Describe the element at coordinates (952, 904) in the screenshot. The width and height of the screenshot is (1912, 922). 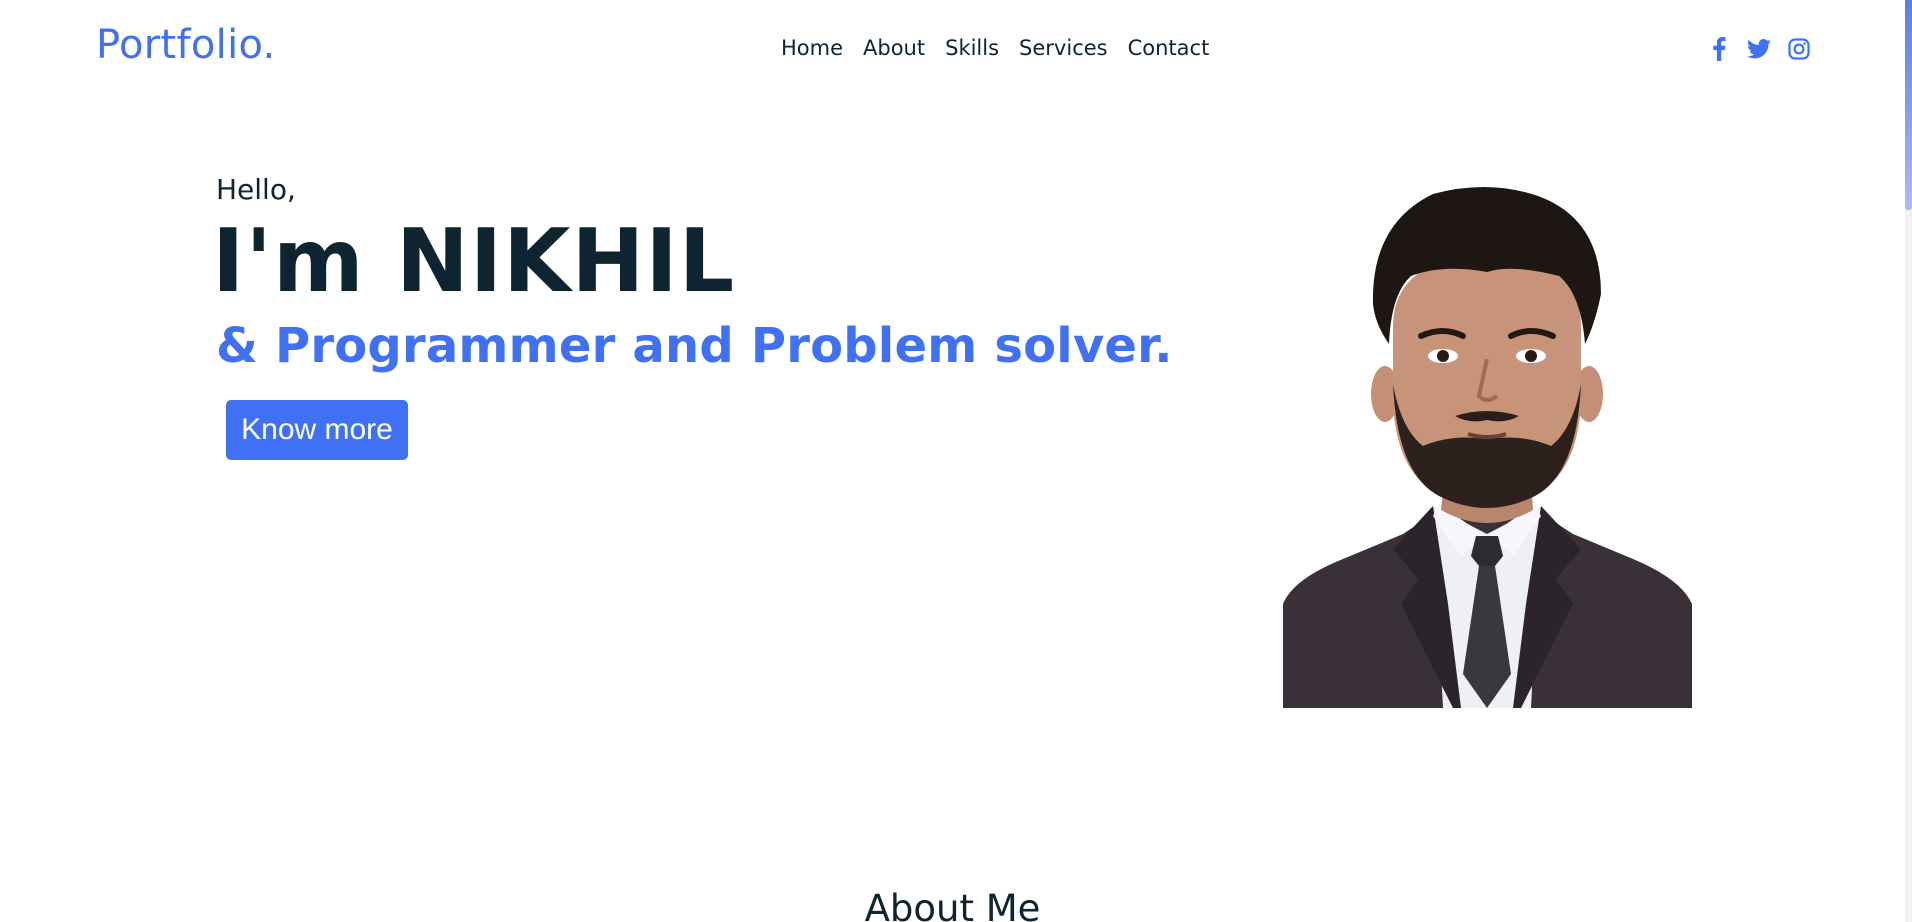
I see `about-section-title: About Me` at that location.